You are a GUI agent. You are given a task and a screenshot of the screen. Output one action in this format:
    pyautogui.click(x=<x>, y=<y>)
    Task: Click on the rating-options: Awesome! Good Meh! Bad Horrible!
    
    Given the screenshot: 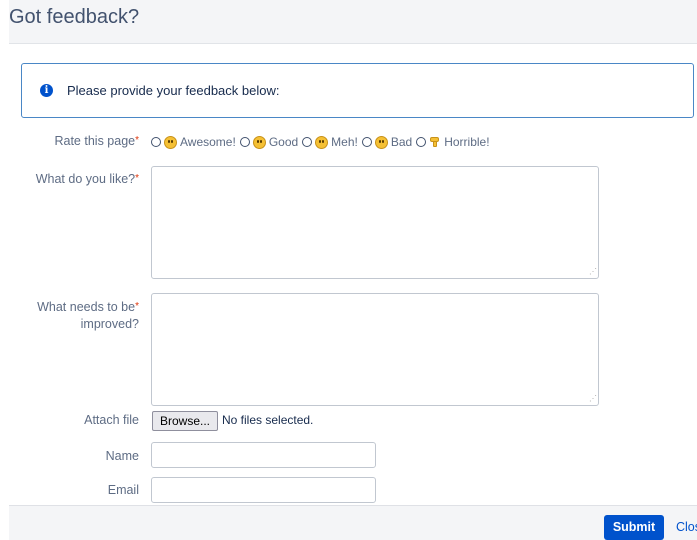 What is the action you would take?
    pyautogui.click(x=322, y=142)
    